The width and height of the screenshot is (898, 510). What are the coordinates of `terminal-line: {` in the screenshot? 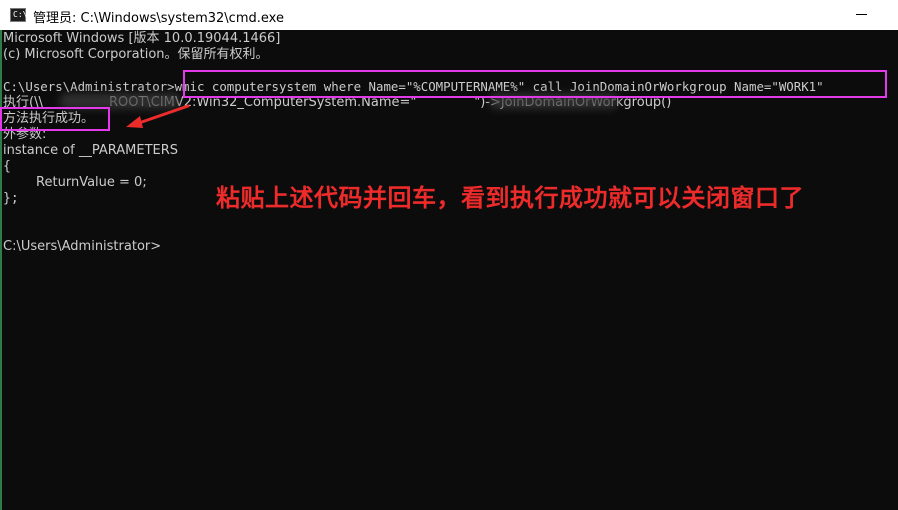 It's located at (7, 166).